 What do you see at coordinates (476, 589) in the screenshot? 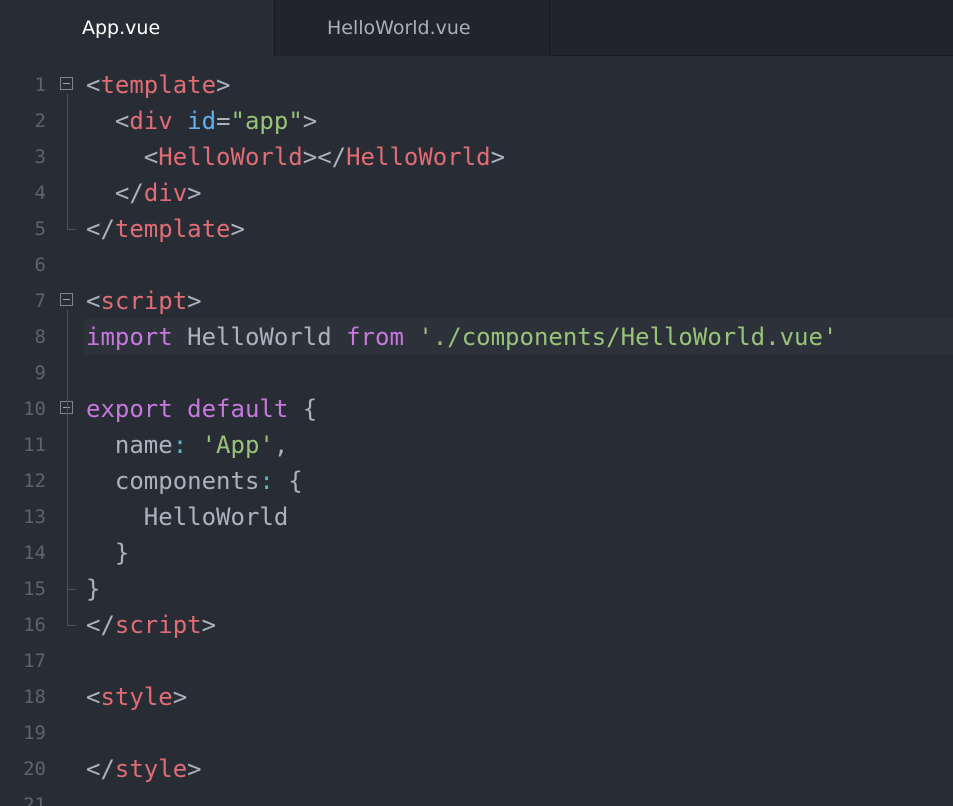
I see `code-line: 15}` at bounding box center [476, 589].